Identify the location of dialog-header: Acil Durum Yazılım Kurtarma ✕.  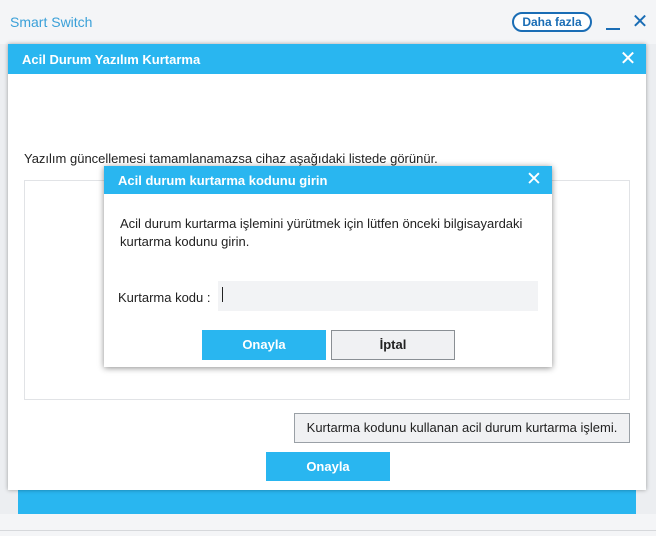
(327, 59).